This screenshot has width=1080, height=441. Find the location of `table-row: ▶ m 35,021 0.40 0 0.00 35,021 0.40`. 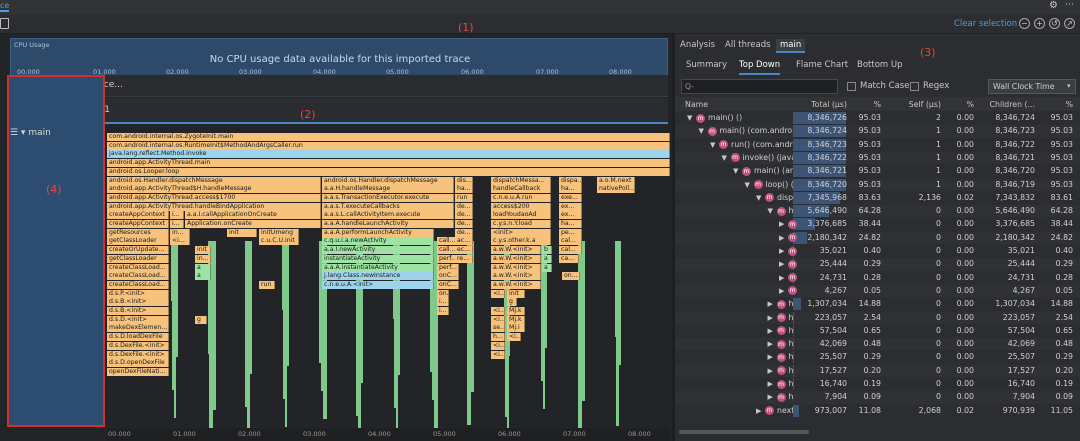

table-row: ▶ m 35,021 0.40 0 0.00 35,021 0.40 is located at coordinates (877, 251).